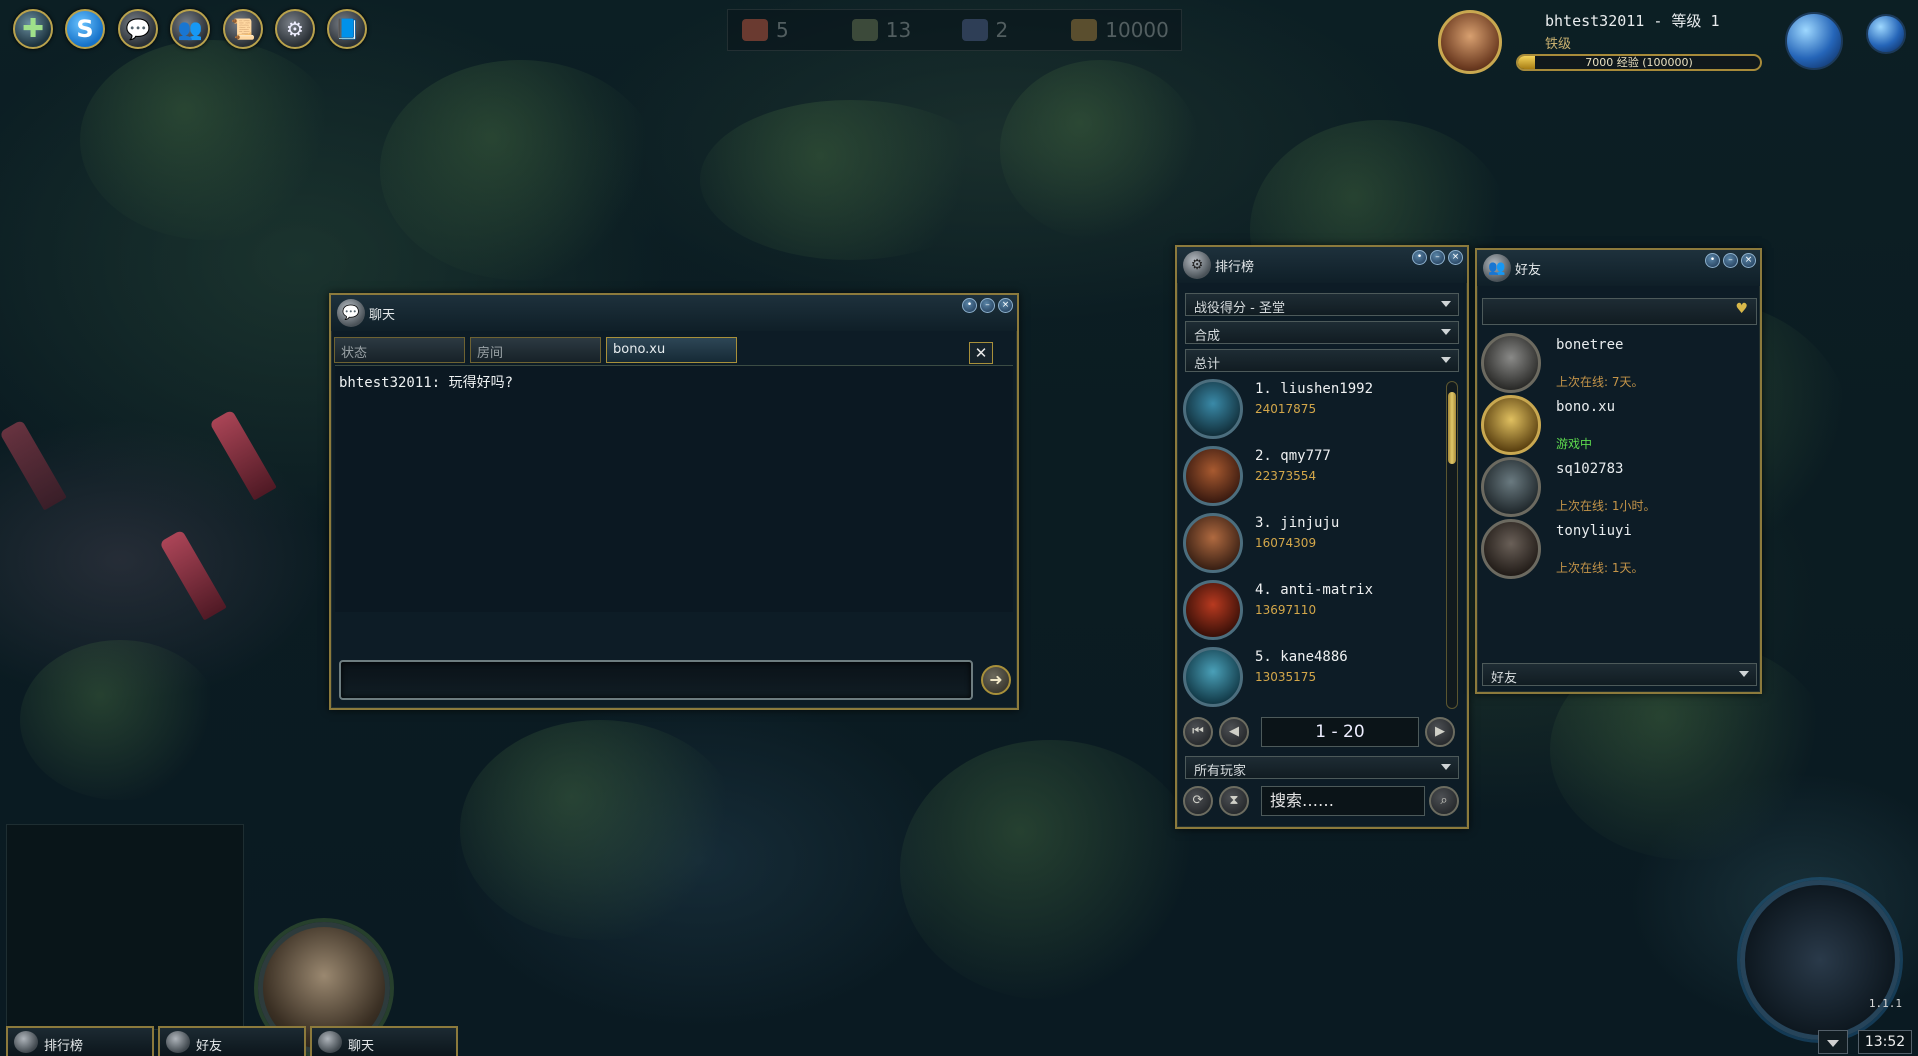 The image size is (1918, 1056). Describe the element at coordinates (1340, 732) in the screenshot. I see `page-range: 1 - 20` at that location.